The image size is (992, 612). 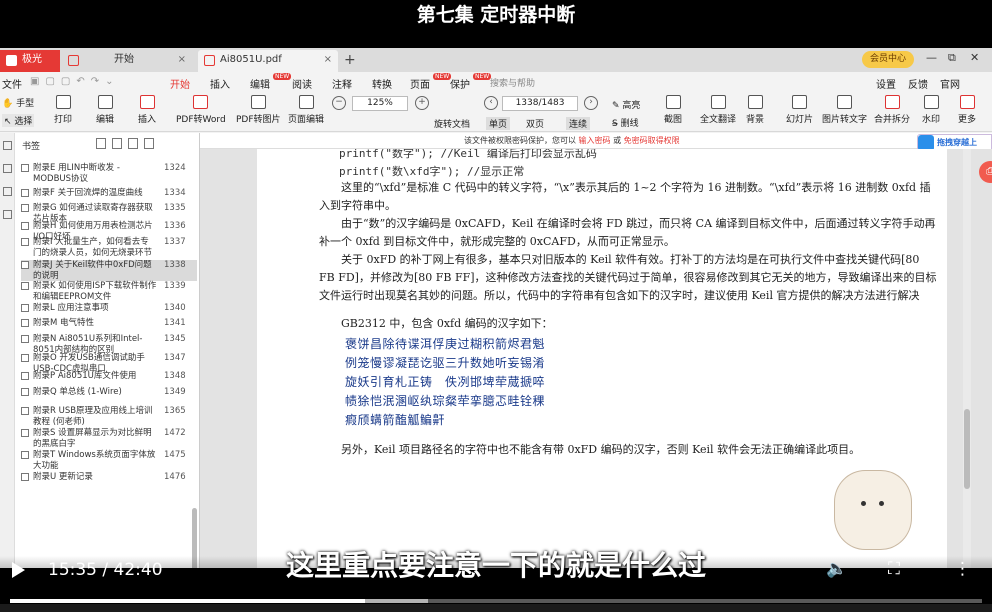 I want to click on menu-settings: 设置, so click(x=886, y=83).